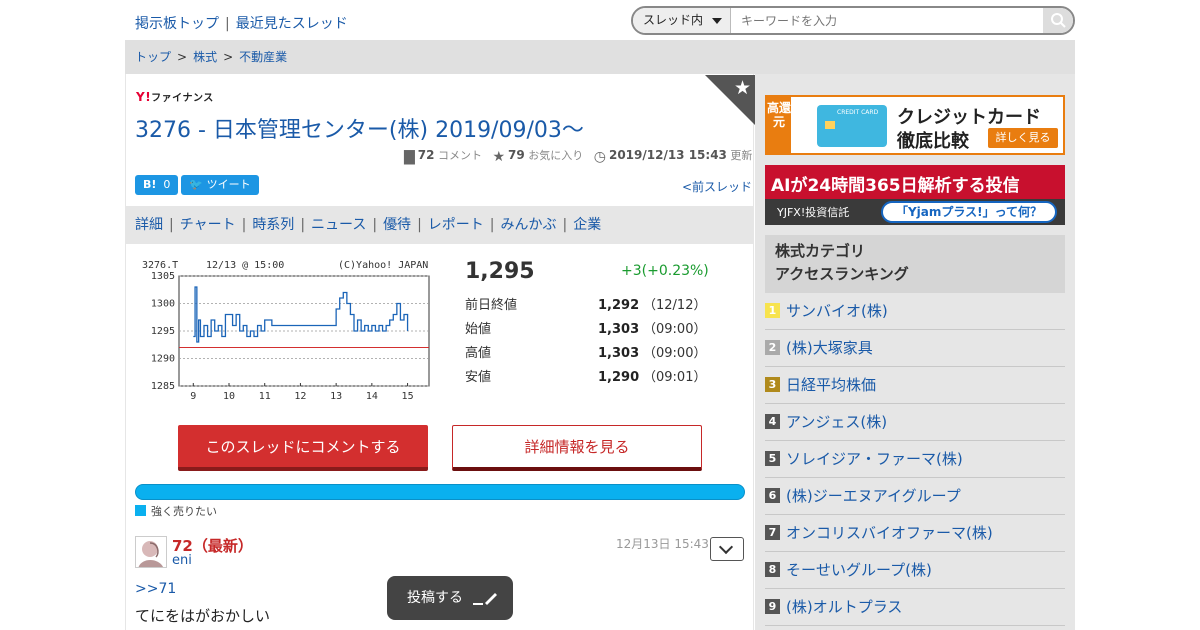 The image size is (1200, 630). I want to click on tab-company: 企業, so click(587, 225).